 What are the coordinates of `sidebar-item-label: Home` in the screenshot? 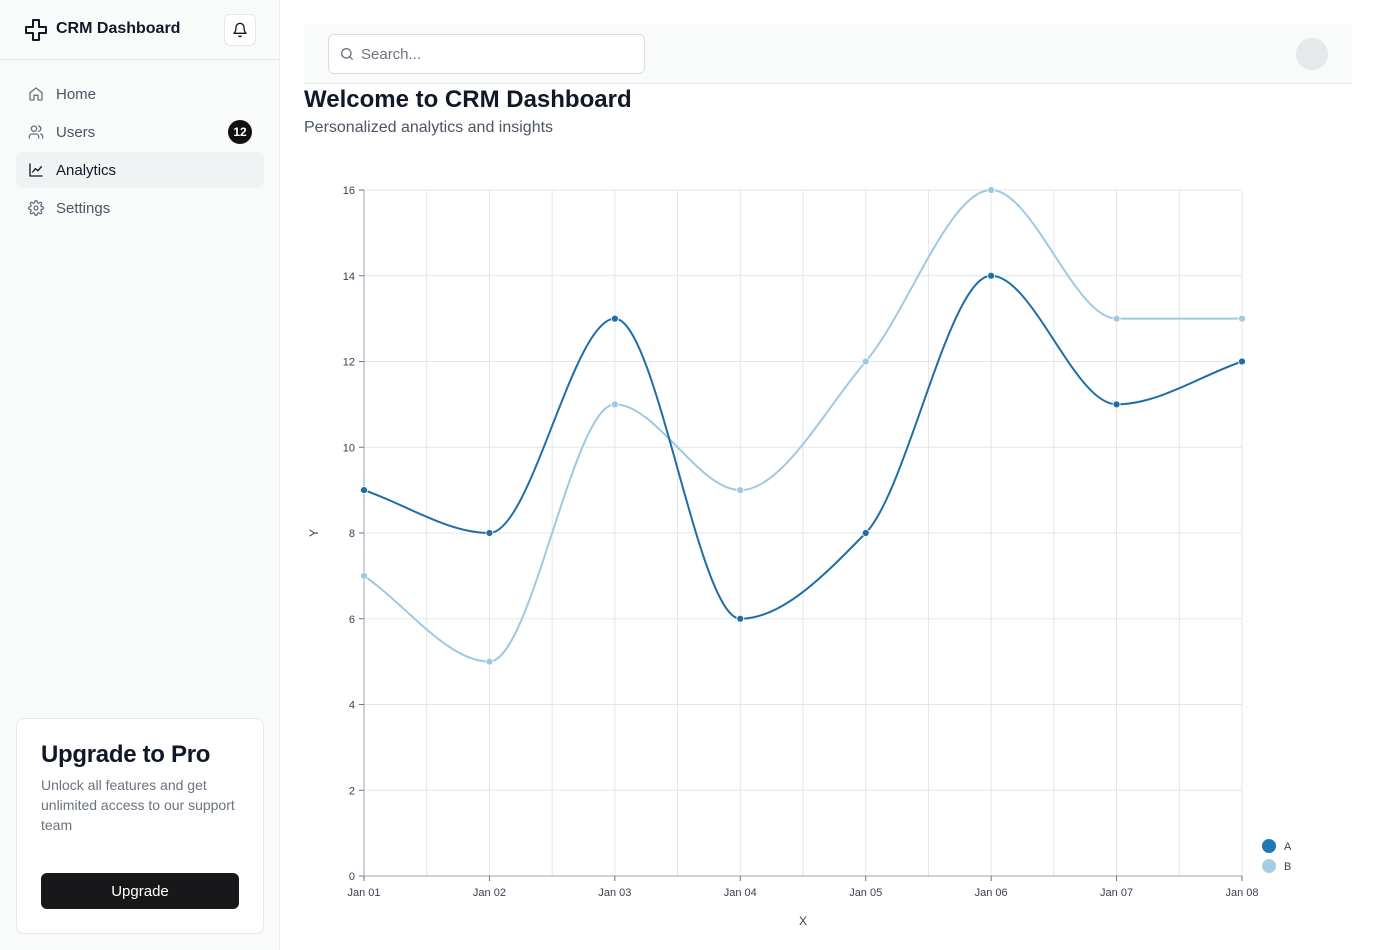 It's located at (76, 94).